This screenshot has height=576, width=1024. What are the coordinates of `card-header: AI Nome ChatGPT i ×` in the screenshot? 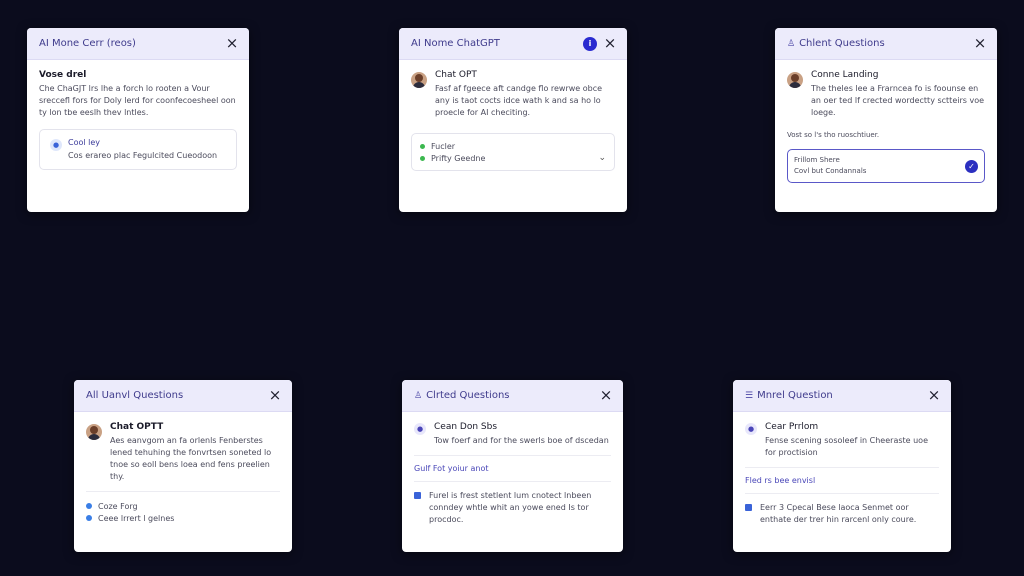 It's located at (513, 44).